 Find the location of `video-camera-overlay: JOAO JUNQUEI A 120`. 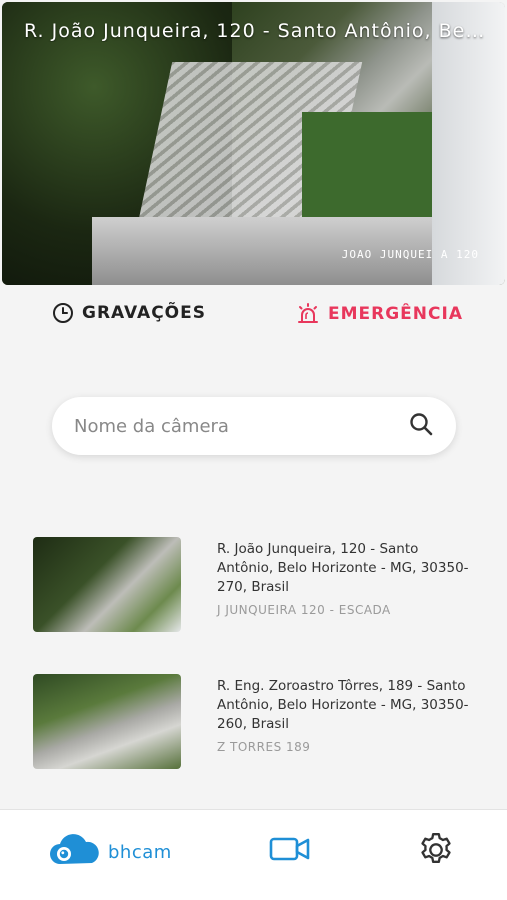

video-camera-overlay: JOAO JUNQUEI A 120 is located at coordinates (410, 254).